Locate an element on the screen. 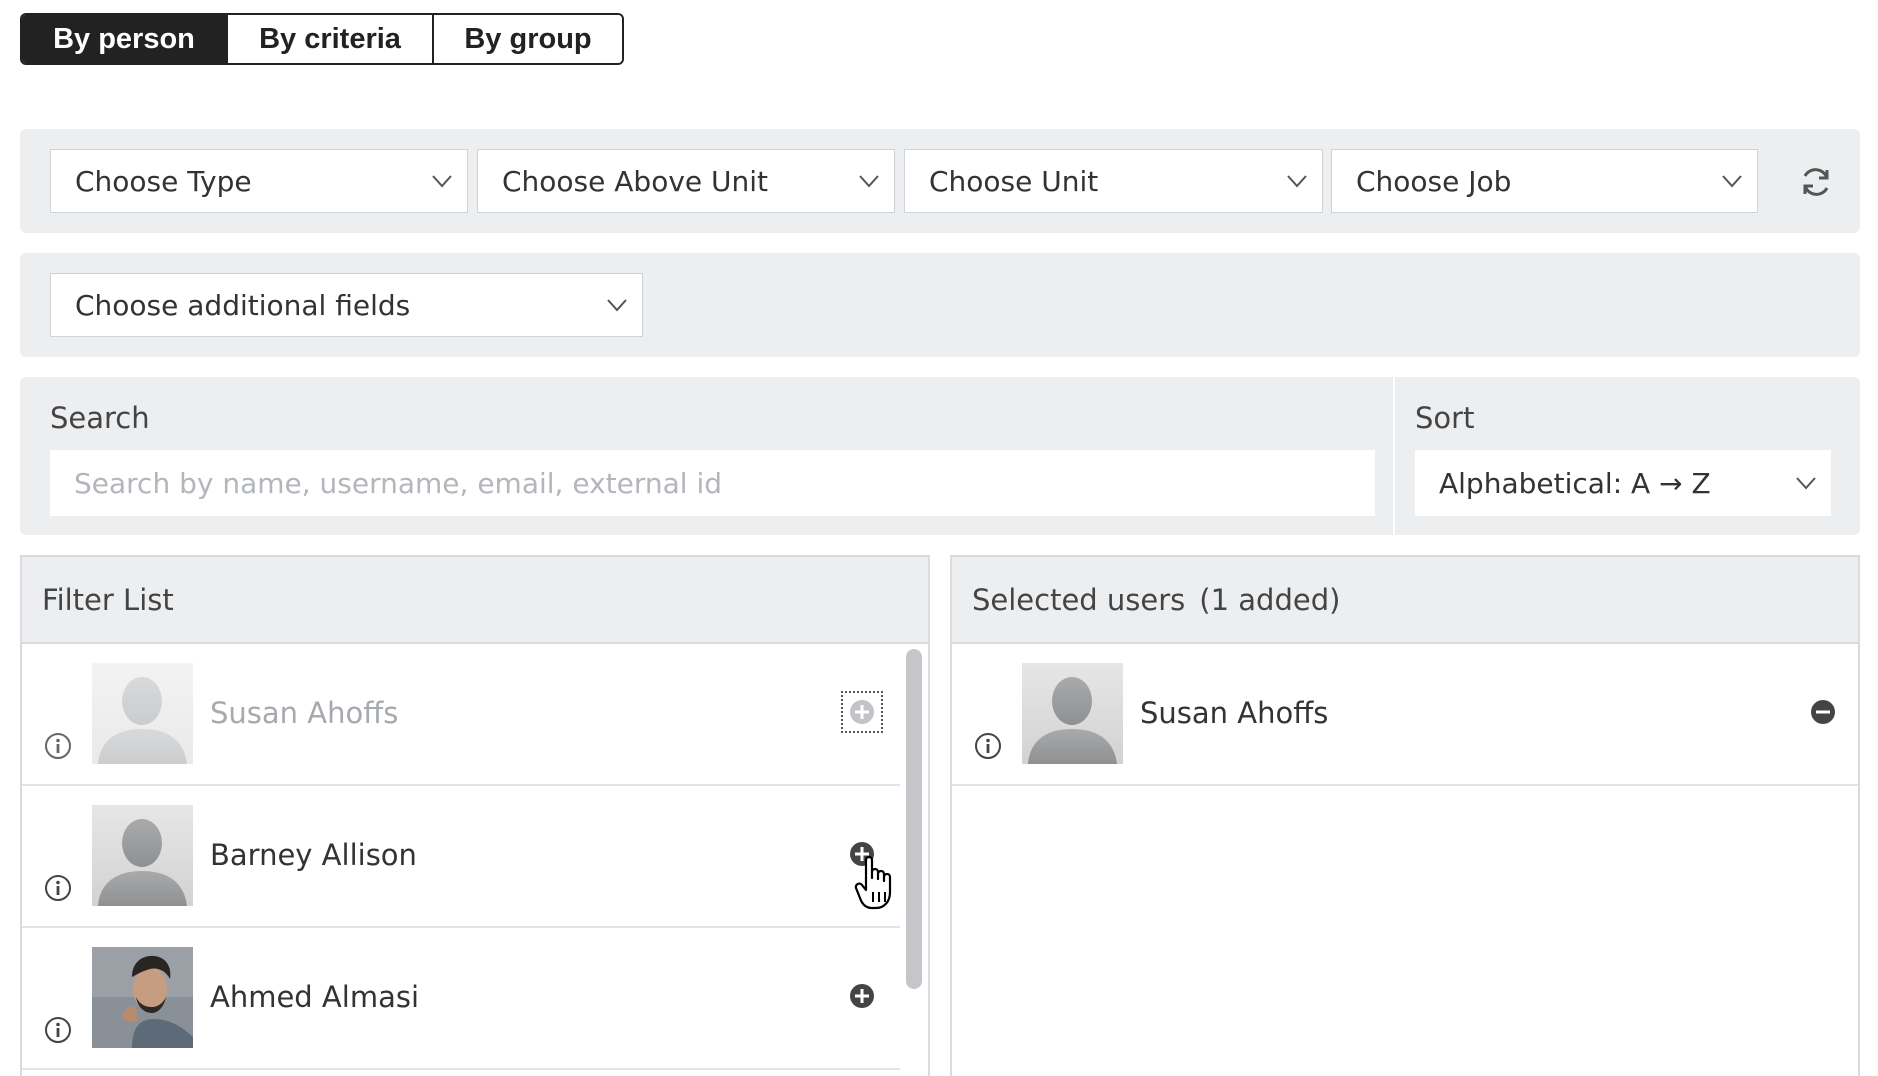 This screenshot has width=1878, height=1076. selected-users-count: (1 added) is located at coordinates (1270, 599).